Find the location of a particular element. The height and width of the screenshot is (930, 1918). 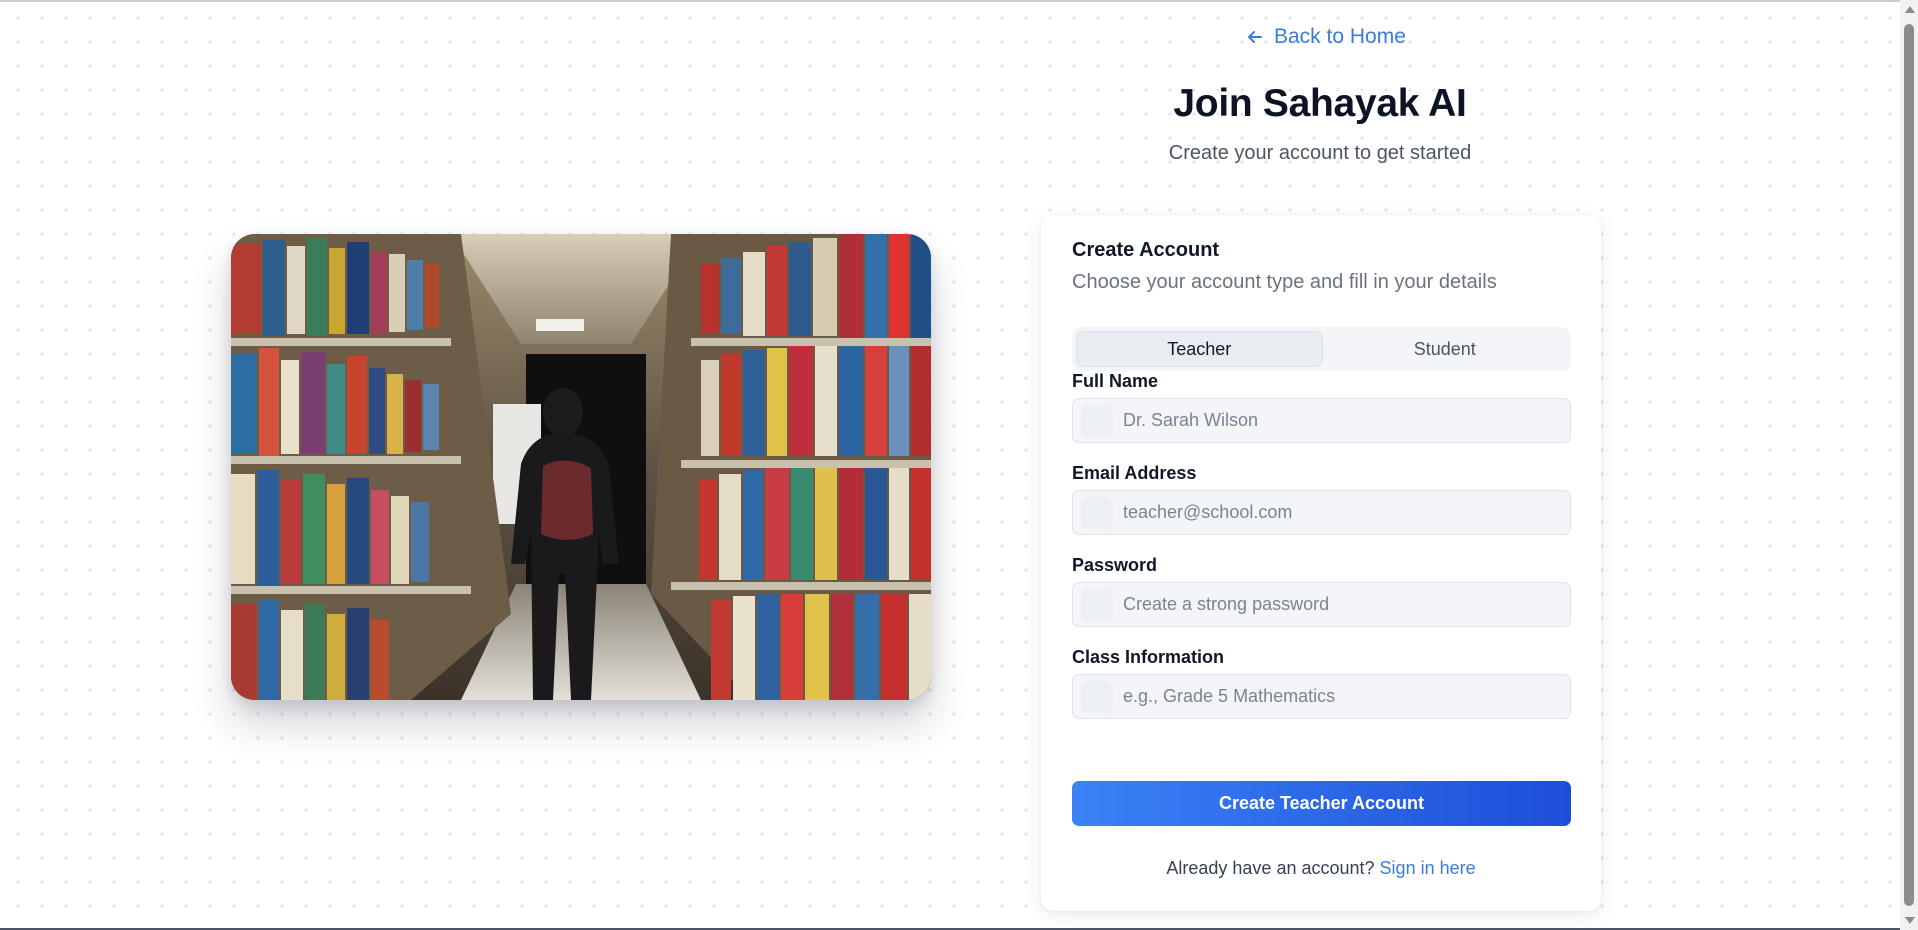

back-link-label: Back to Home is located at coordinates (1340, 36).